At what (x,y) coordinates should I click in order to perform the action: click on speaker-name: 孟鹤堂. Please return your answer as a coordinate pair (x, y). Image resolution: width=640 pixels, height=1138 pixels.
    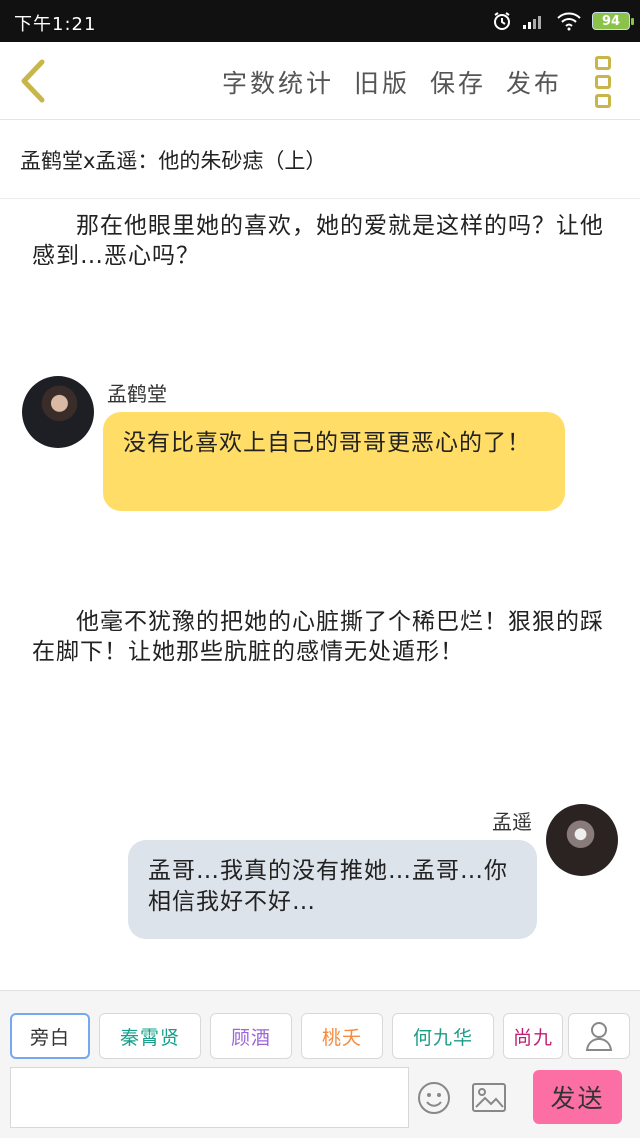
    Looking at the image, I should click on (137, 394).